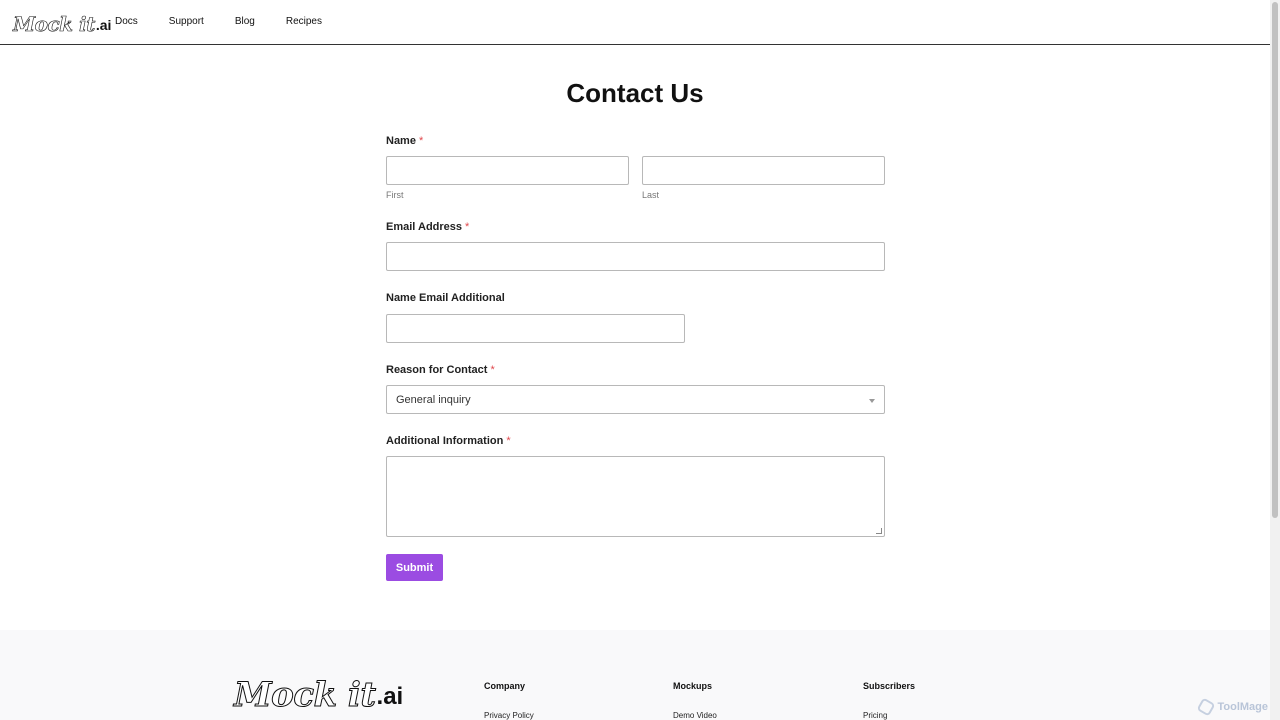 The width and height of the screenshot is (1280, 720). What do you see at coordinates (695, 715) in the screenshot?
I see `footer-demo-link: Demo Video` at bounding box center [695, 715].